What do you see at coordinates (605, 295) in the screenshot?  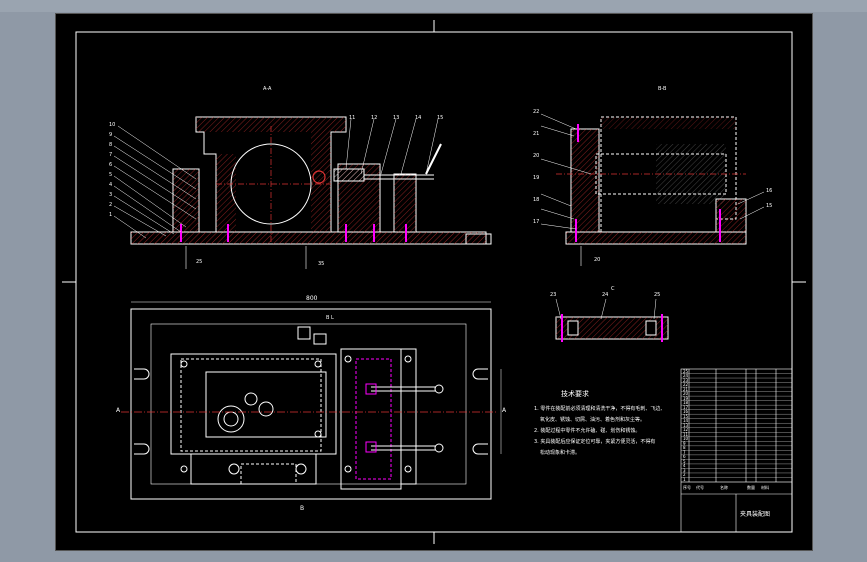 I see `part-balloon: 24` at bounding box center [605, 295].